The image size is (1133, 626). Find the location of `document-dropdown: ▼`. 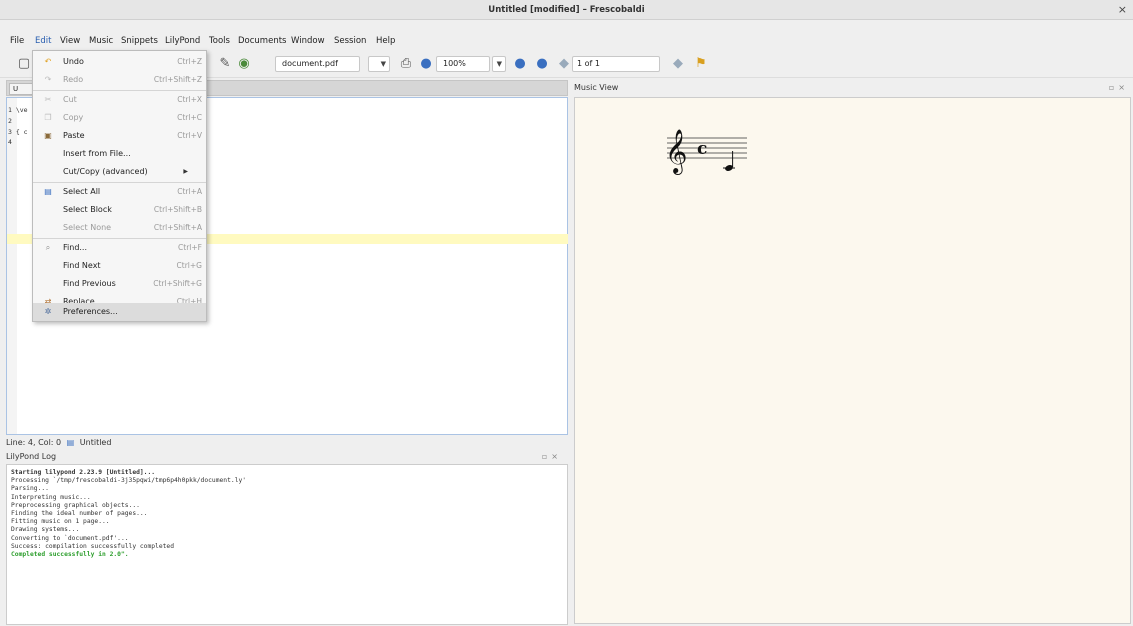

document-dropdown: ▼ is located at coordinates (379, 64).